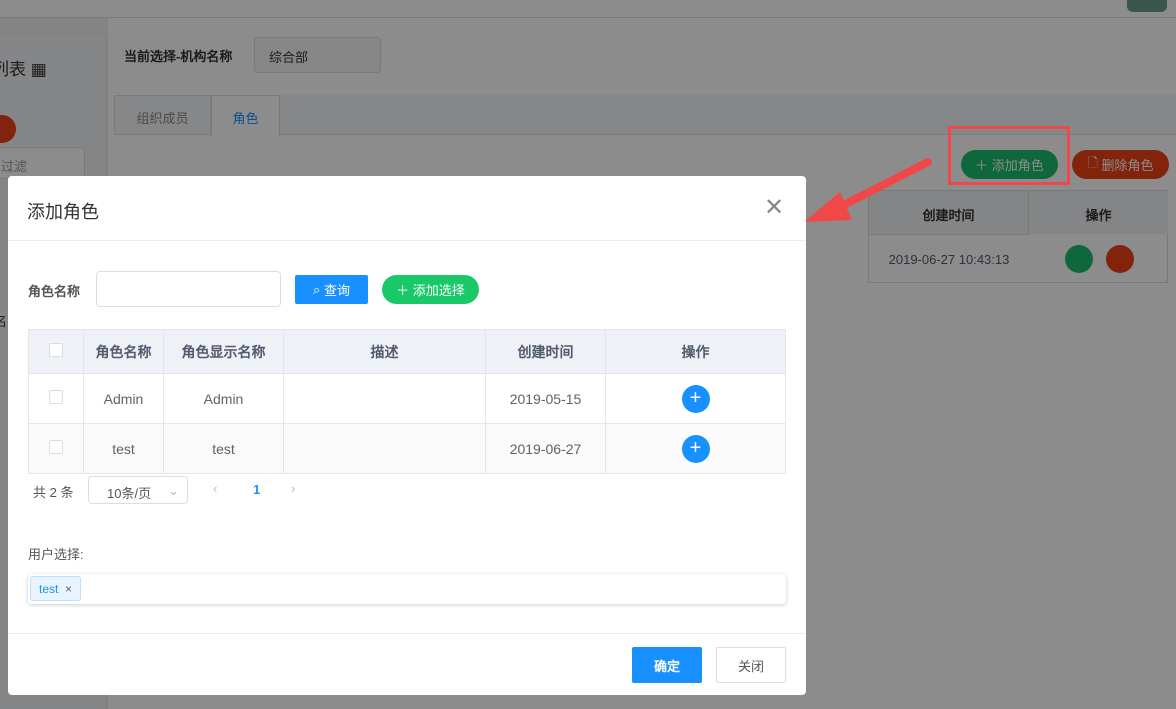  I want to click on row-created: 2019-06-27 10:43:13, so click(949, 258).